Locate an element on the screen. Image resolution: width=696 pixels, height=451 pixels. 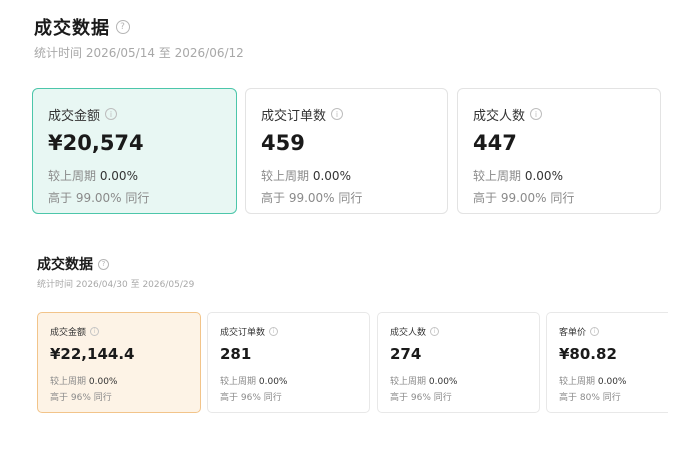
metric-card-gmv: 成交金额 i ¥22,144.4 较上周期 0.00% 高于 96% 同行 is located at coordinates (119, 362).